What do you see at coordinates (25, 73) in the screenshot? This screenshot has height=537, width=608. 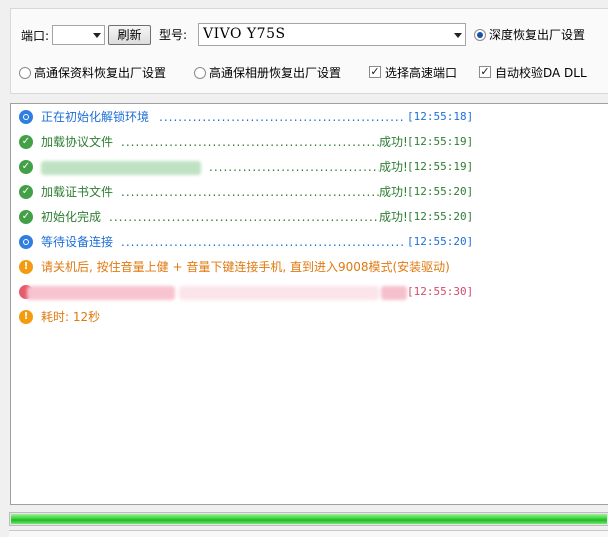 I see `qualcomm-keep-data-radio` at bounding box center [25, 73].